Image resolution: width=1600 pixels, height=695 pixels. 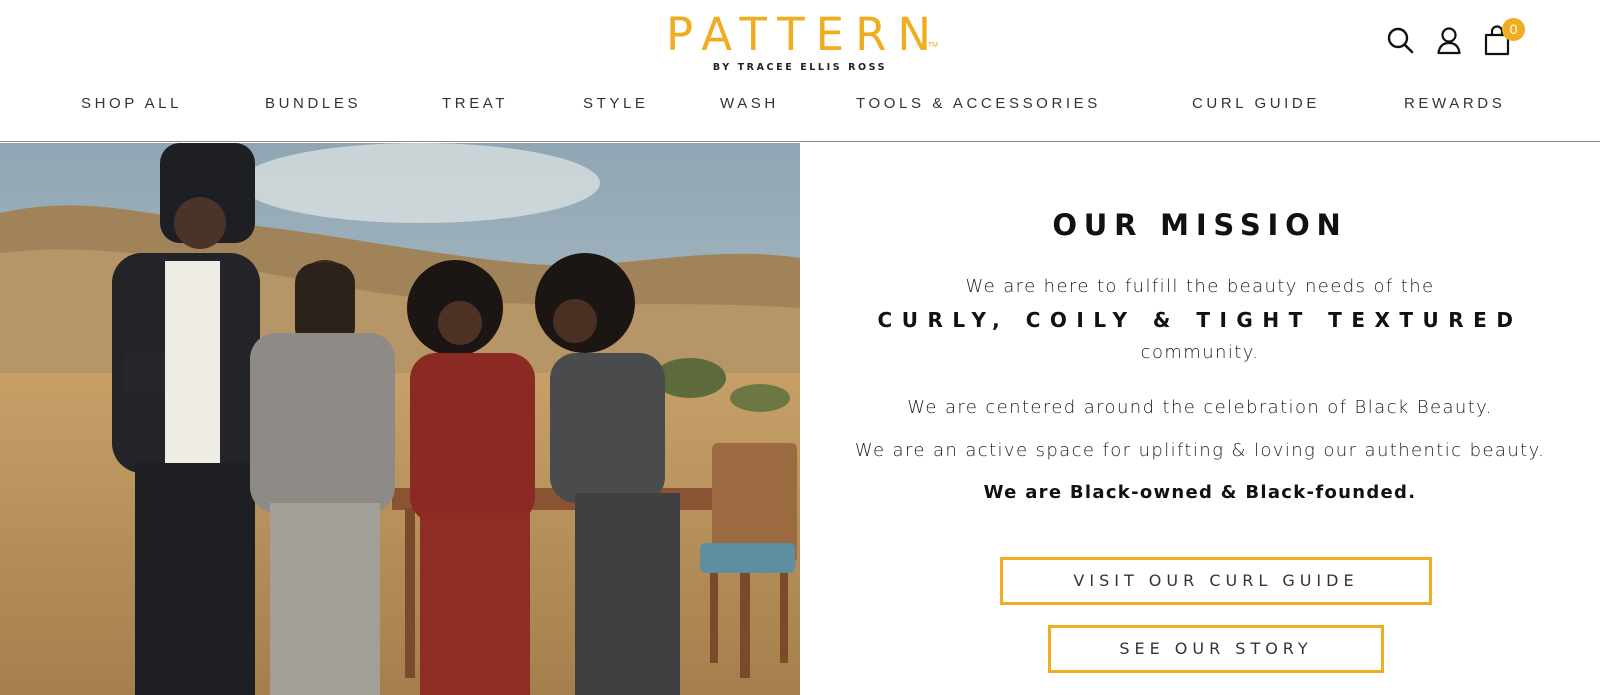 What do you see at coordinates (1449, 40) in the screenshot?
I see `account-icon` at bounding box center [1449, 40].